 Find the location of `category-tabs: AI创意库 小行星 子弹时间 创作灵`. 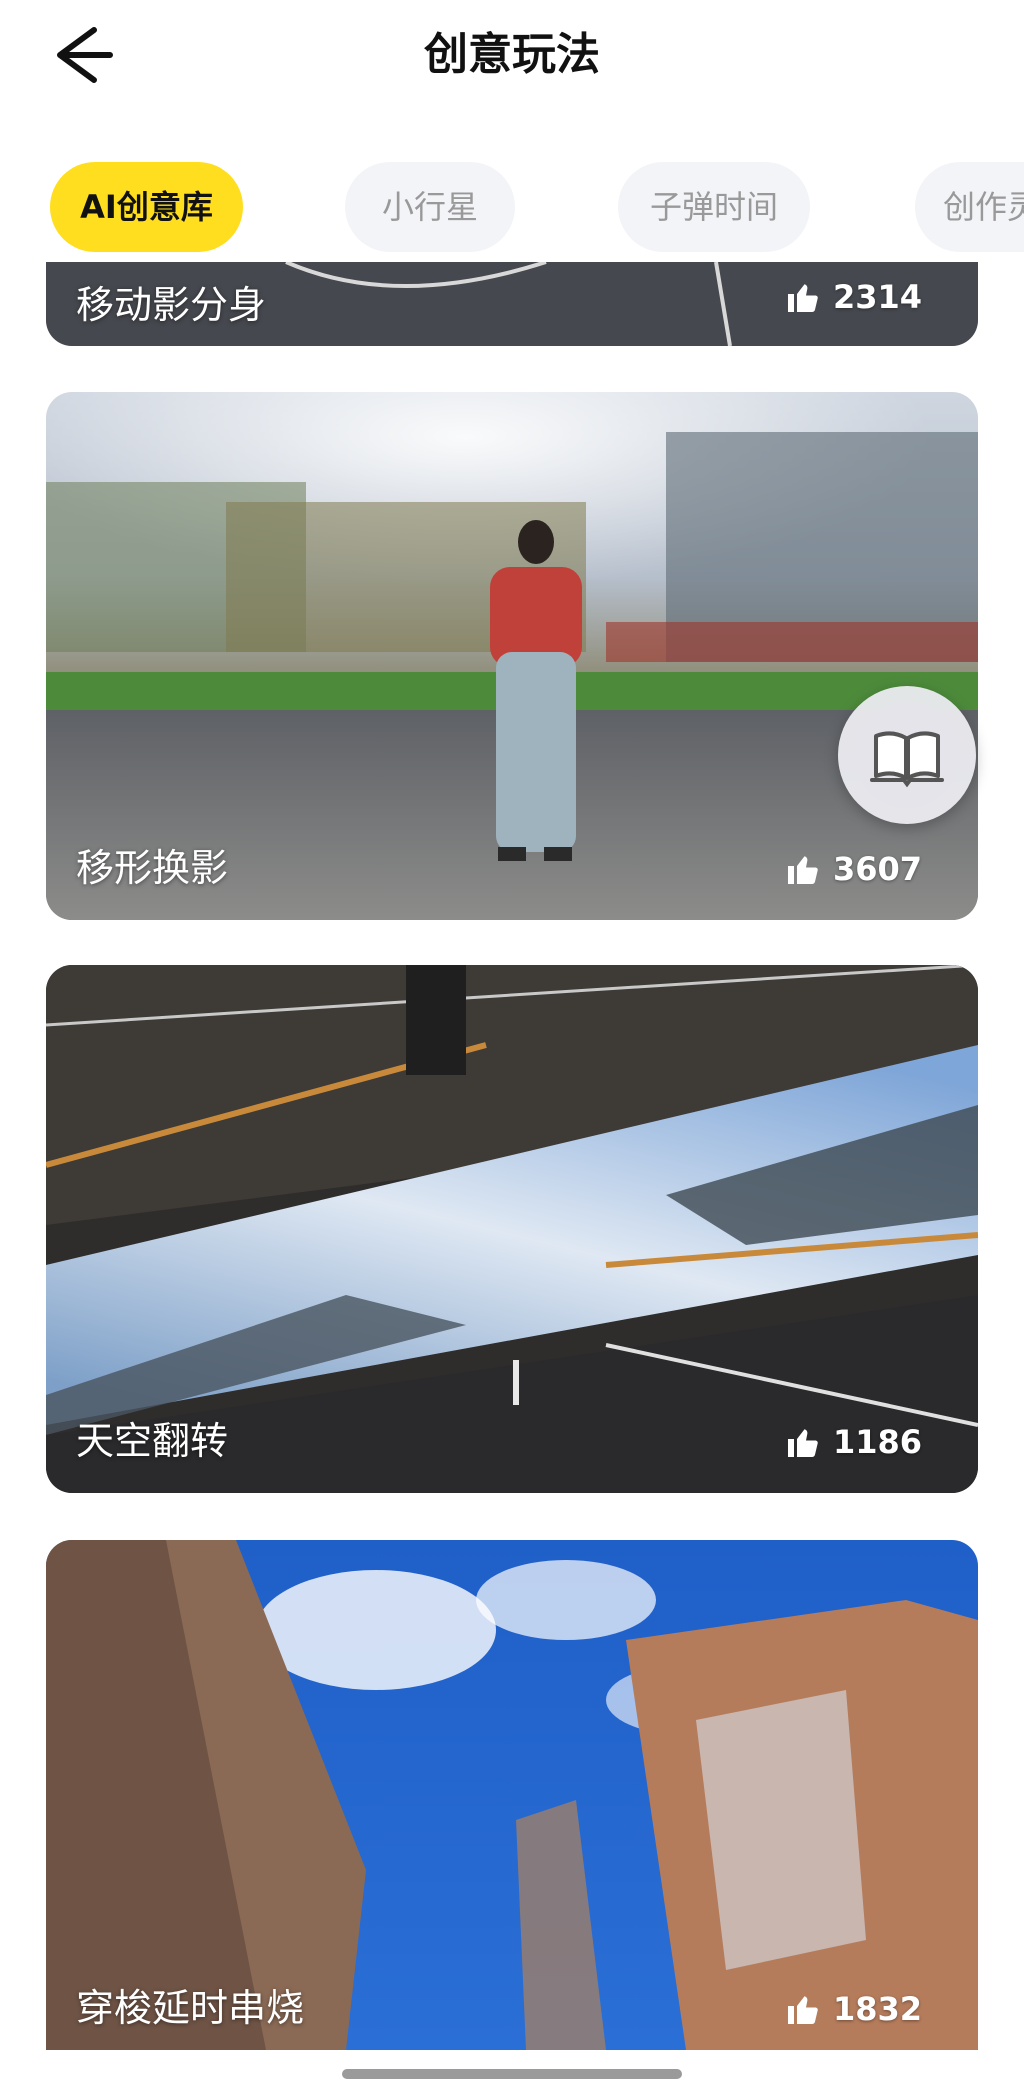

category-tabs: AI创意库 小行星 子弹时间 创作灵 is located at coordinates (512, 206).